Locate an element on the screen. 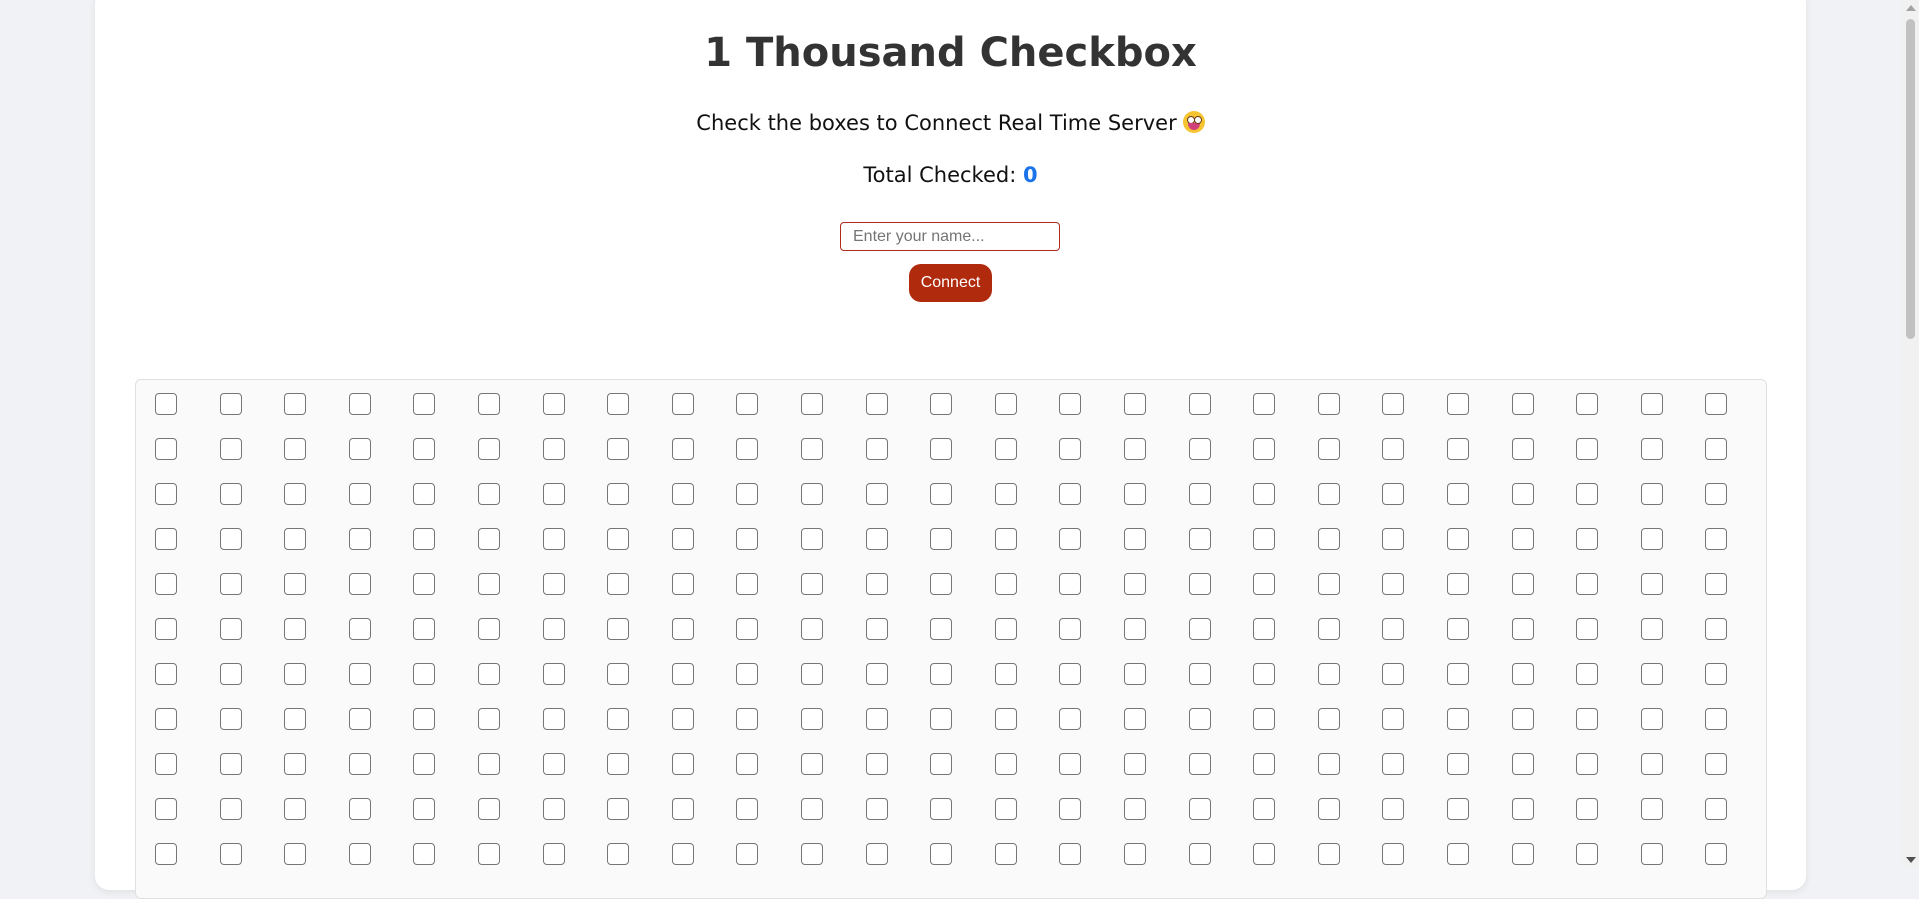  scroll-down-arrow-icon is located at coordinates (1911, 860).